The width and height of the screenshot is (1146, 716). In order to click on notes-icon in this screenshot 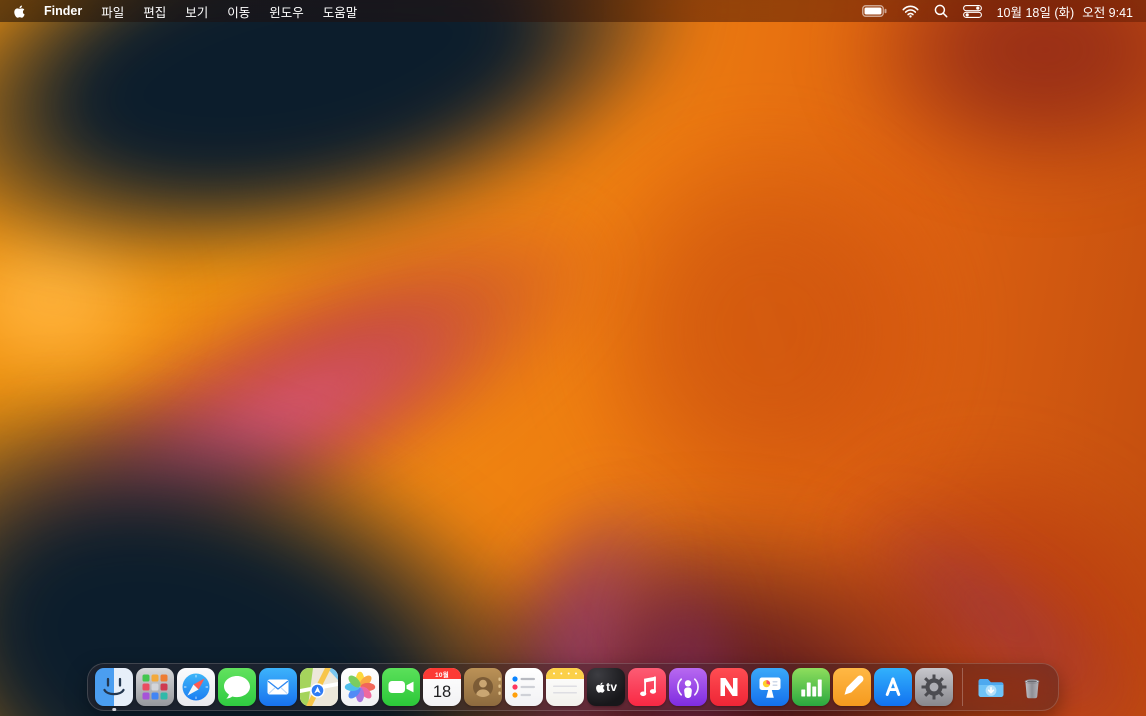, I will do `click(565, 687)`.